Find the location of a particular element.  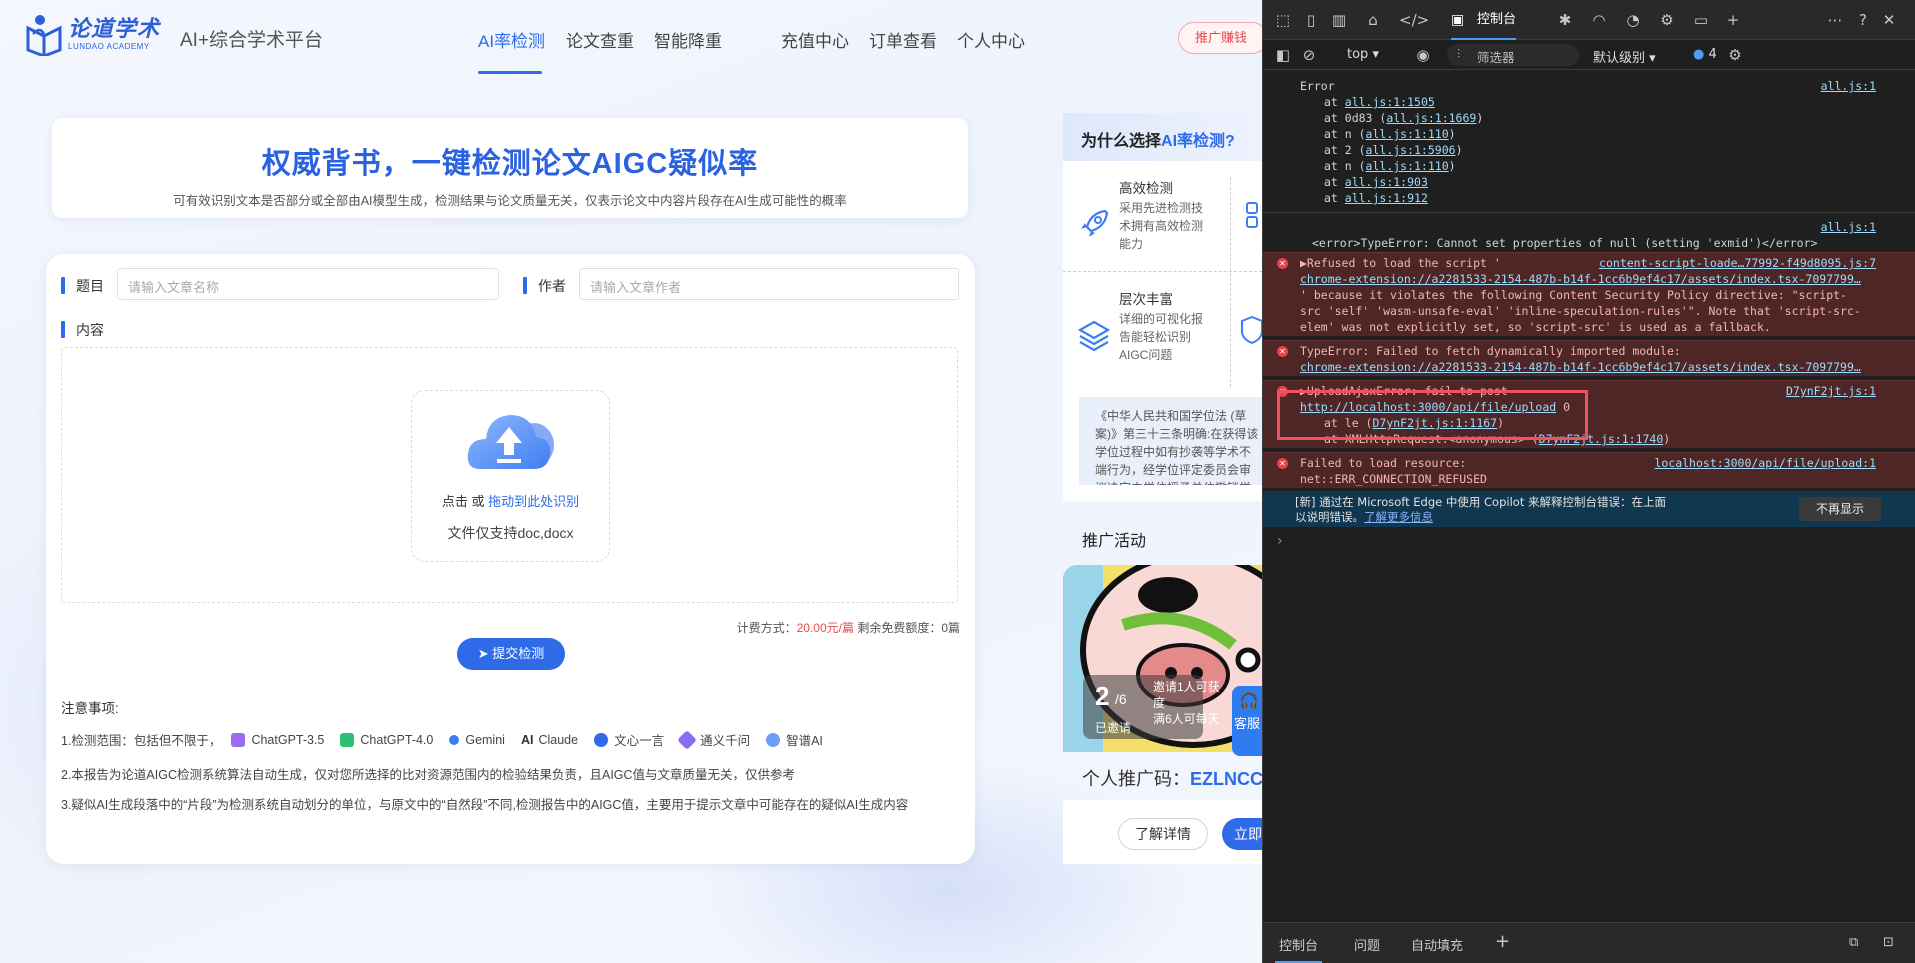

model-wenxin: 文心一言 is located at coordinates (629, 739).